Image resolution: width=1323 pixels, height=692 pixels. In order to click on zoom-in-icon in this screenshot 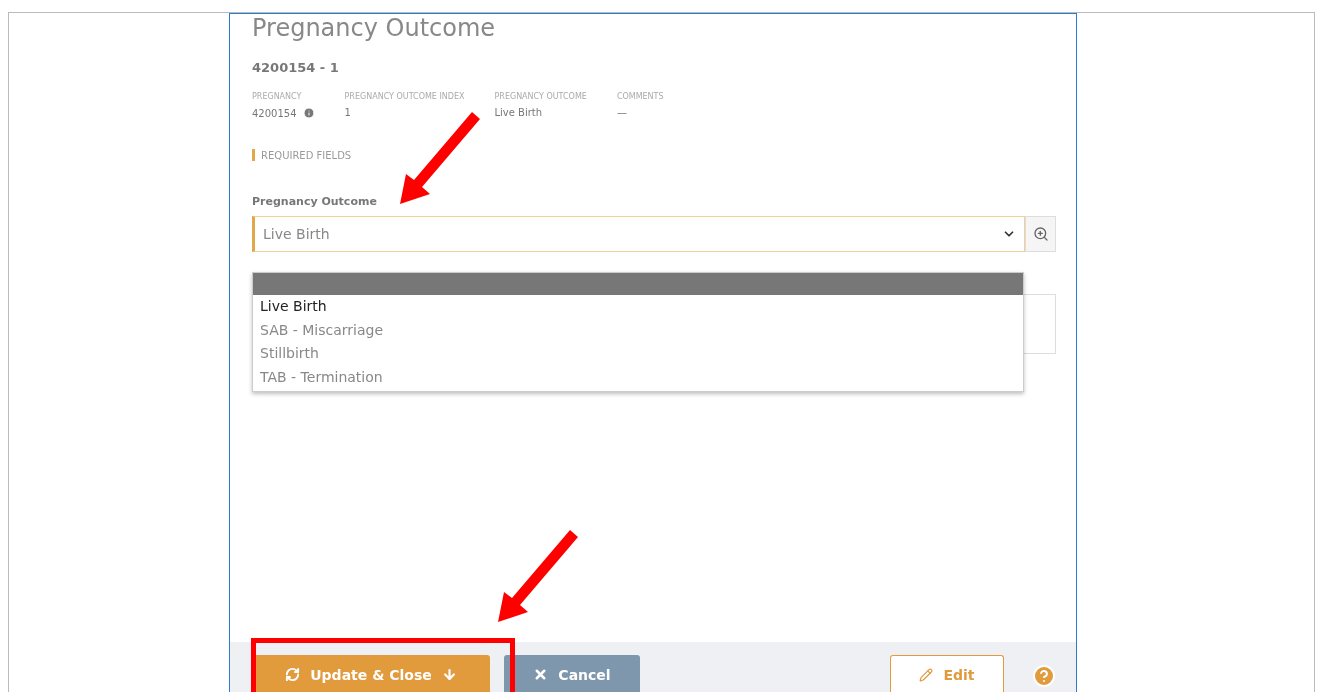, I will do `click(1040, 234)`.